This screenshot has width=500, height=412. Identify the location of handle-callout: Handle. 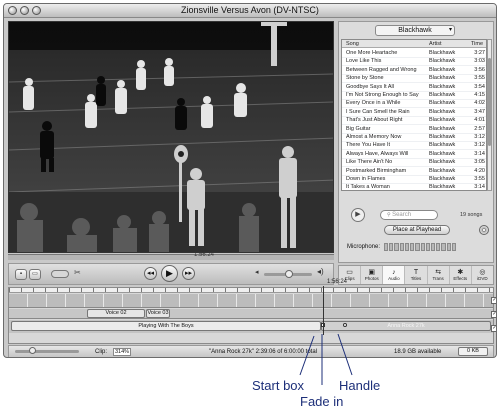
(360, 385).